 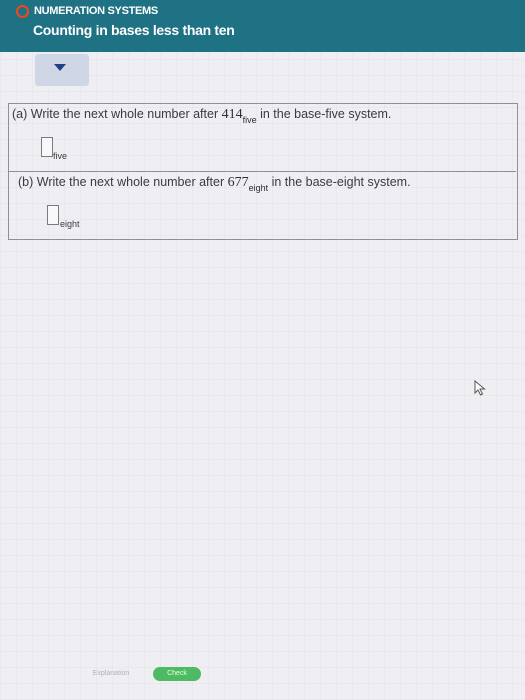 What do you see at coordinates (177, 674) in the screenshot?
I see `check-button: Check` at bounding box center [177, 674].